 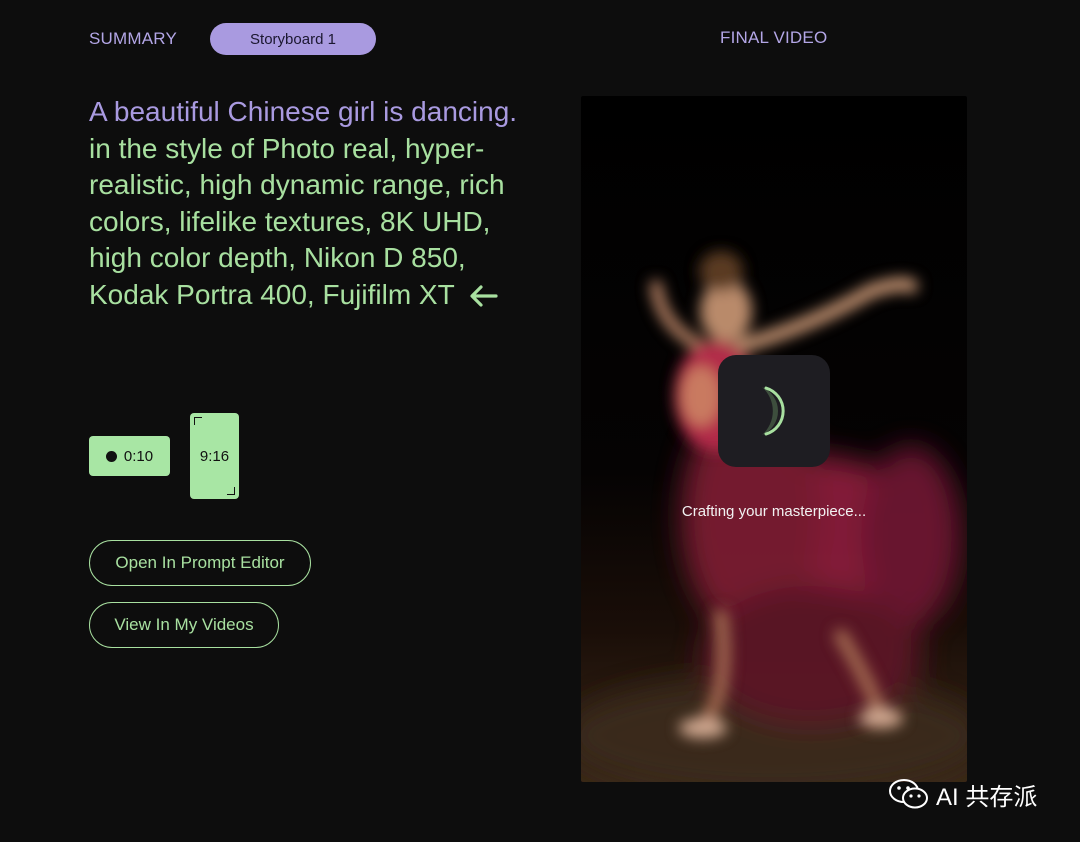 What do you see at coordinates (138, 456) in the screenshot?
I see `duration-label: 0:10` at bounding box center [138, 456].